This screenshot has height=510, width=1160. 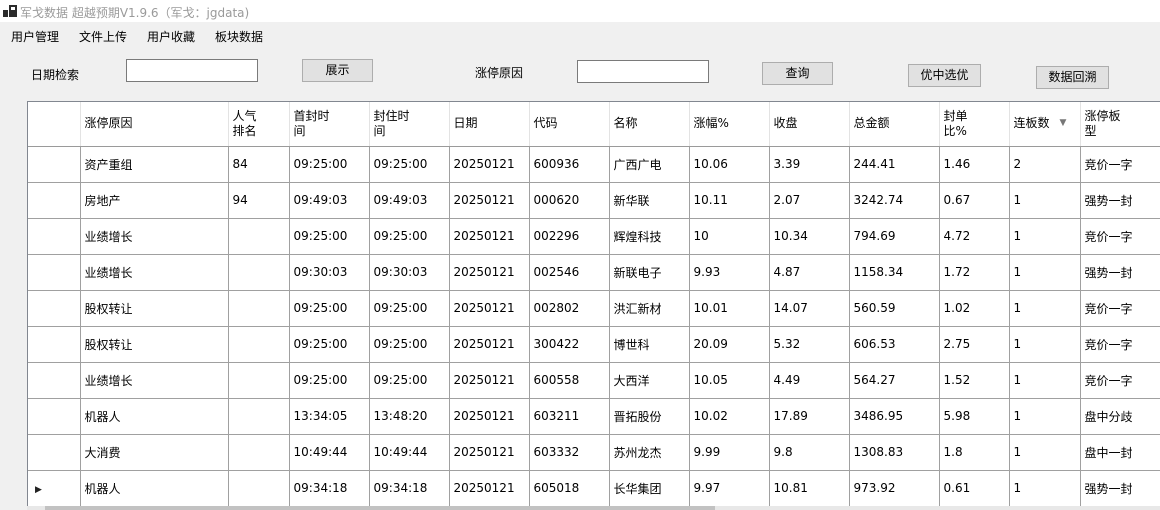 I want to click on cell-close: 10.34, so click(x=809, y=236).